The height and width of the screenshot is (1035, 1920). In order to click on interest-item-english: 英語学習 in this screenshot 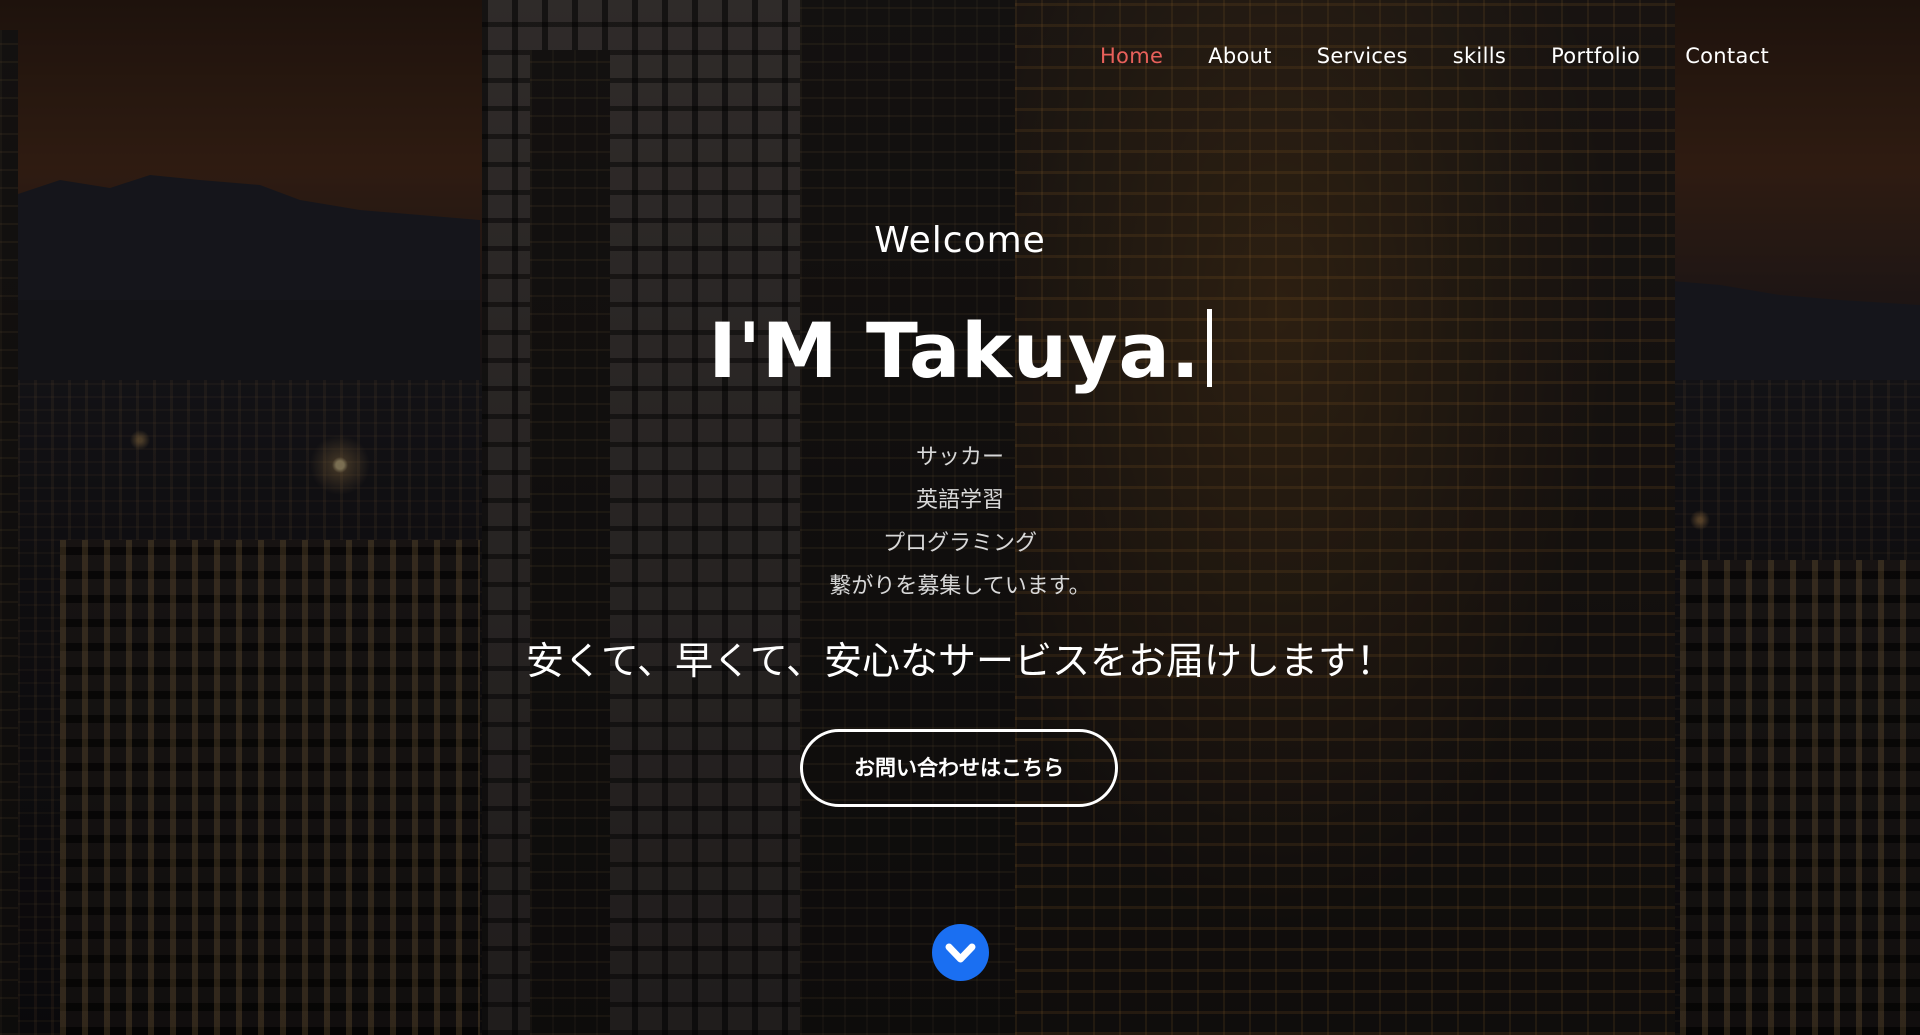, I will do `click(959, 500)`.